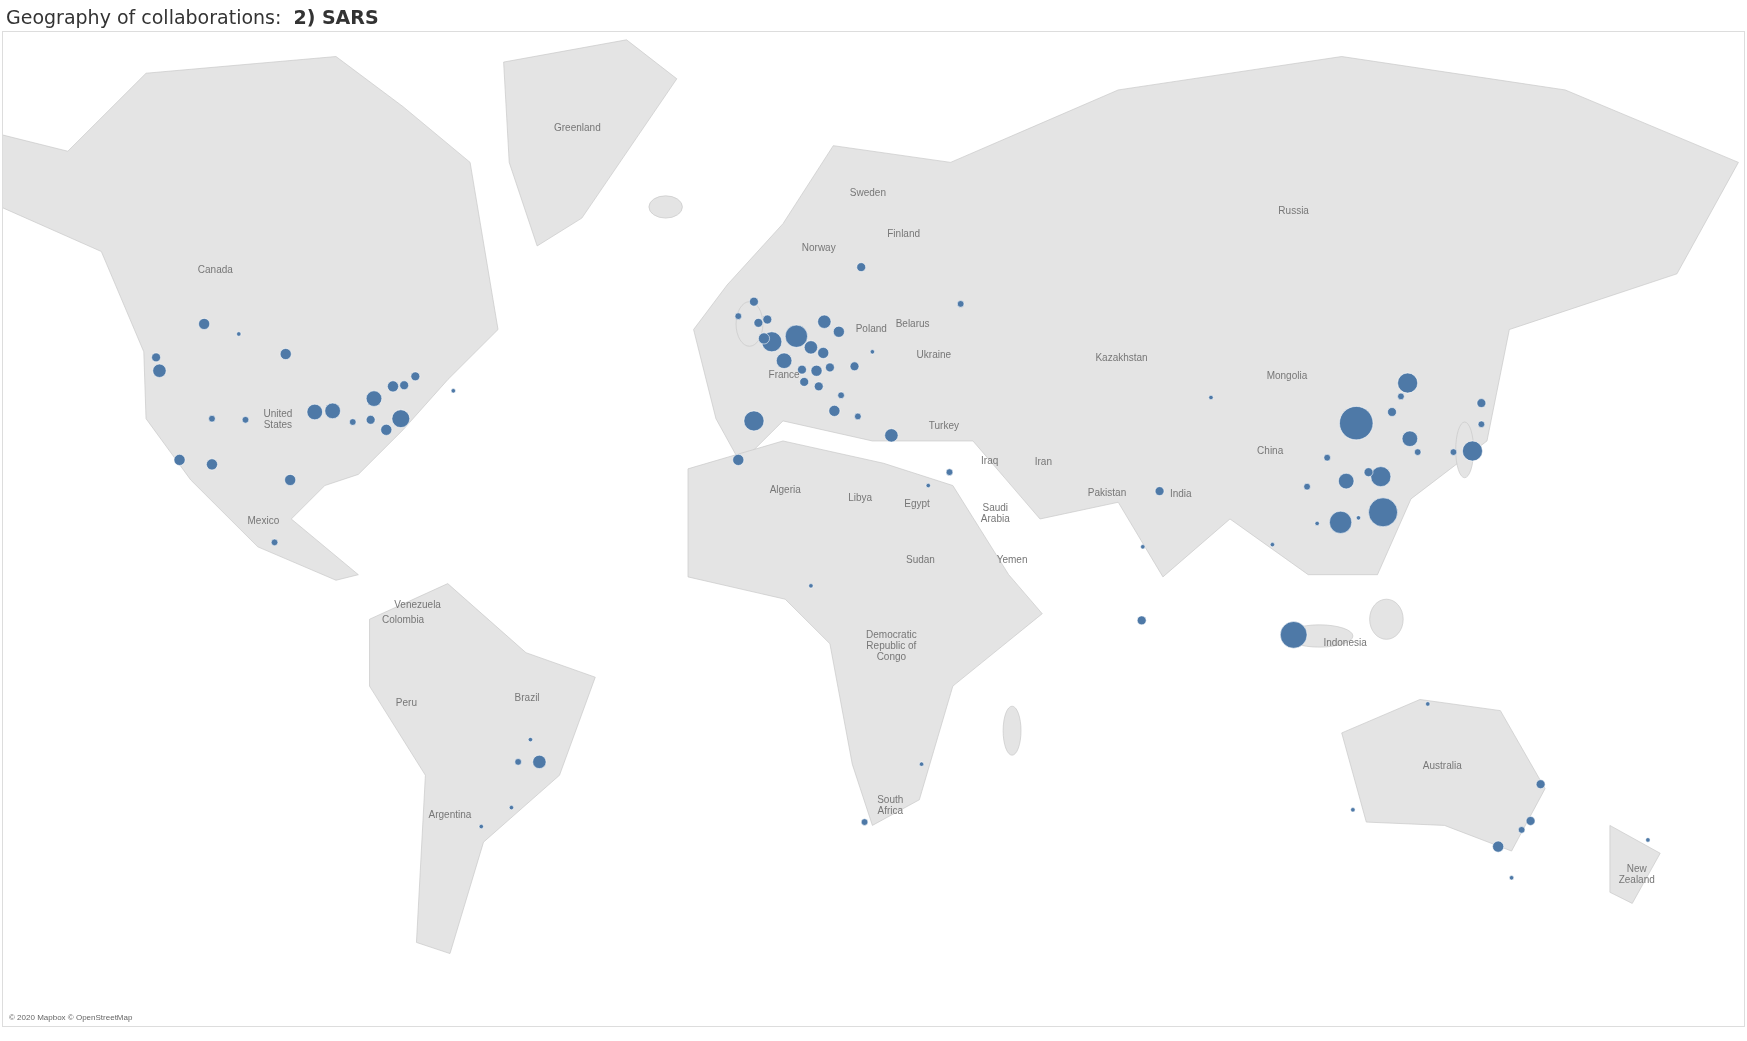 The image size is (1747, 1041). I want to click on country-label: Venezuela, so click(417, 604).